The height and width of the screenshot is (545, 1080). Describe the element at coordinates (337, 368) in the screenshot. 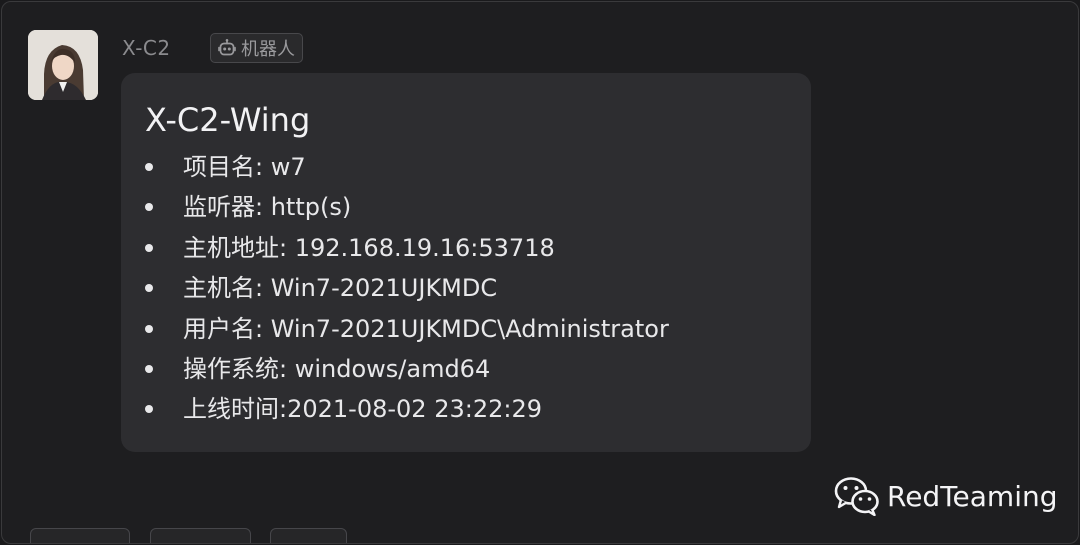

I see `list-item-text: 操作系统: windows/amd64` at that location.